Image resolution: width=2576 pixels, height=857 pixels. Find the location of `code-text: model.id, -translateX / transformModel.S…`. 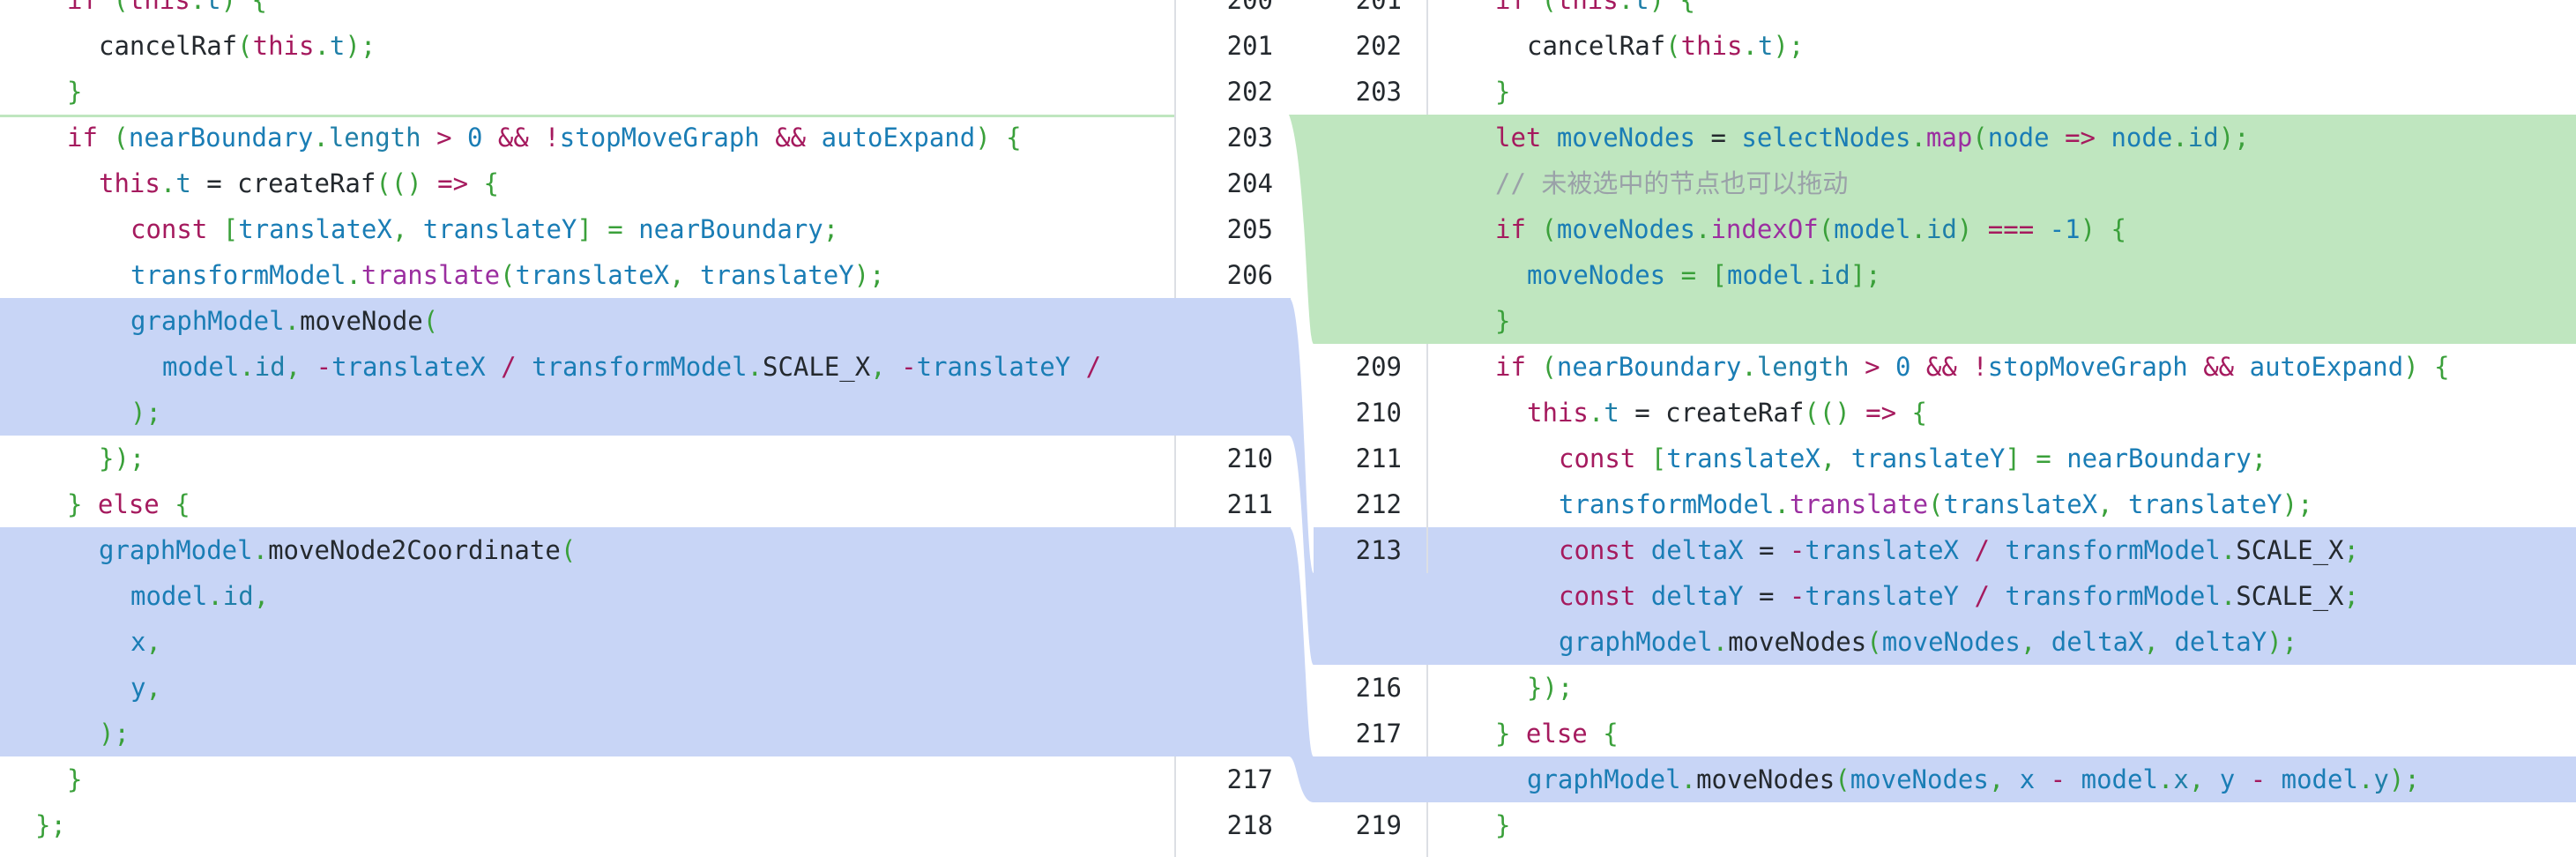

code-text: model.id, -translateX / transformModel.S… is located at coordinates (631, 367).